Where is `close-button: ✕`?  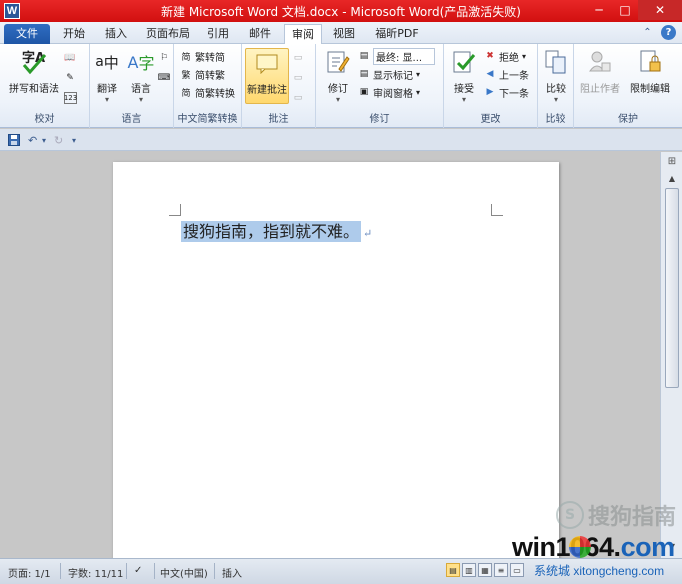
close-button: ✕ is located at coordinates (660, 10).